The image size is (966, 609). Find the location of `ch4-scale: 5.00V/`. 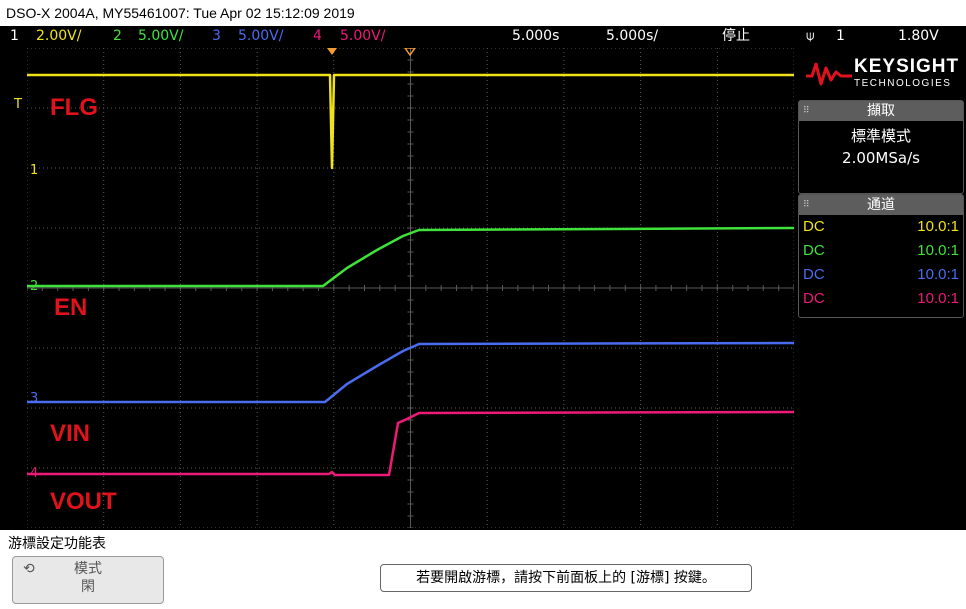

ch4-scale: 5.00V/ is located at coordinates (362, 36).